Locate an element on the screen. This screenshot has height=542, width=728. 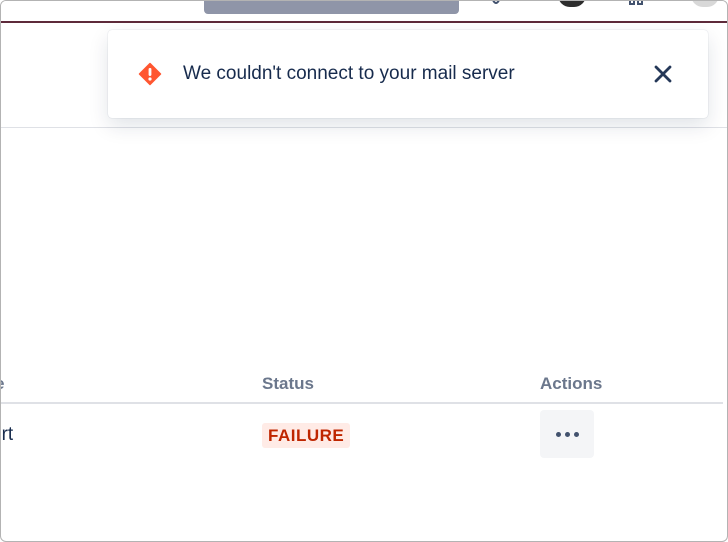
header-divider is located at coordinates (364, 127).